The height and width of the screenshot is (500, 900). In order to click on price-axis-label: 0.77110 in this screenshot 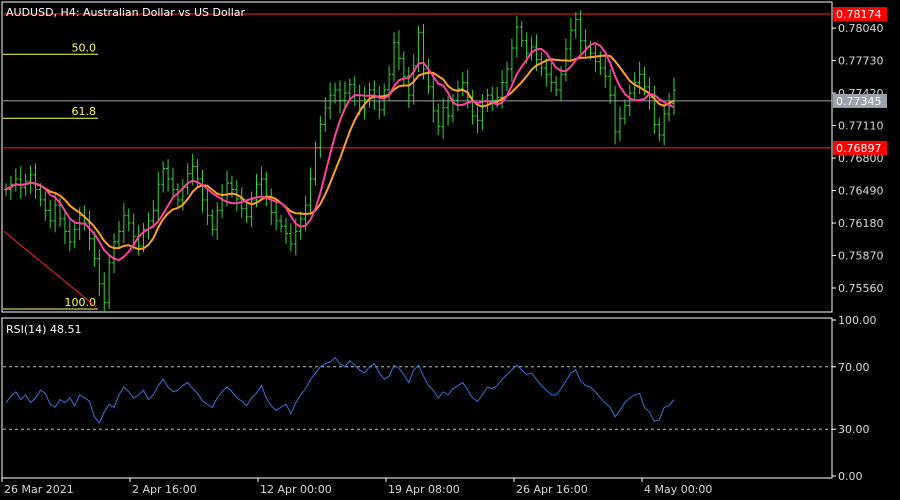, I will do `click(861, 126)`.